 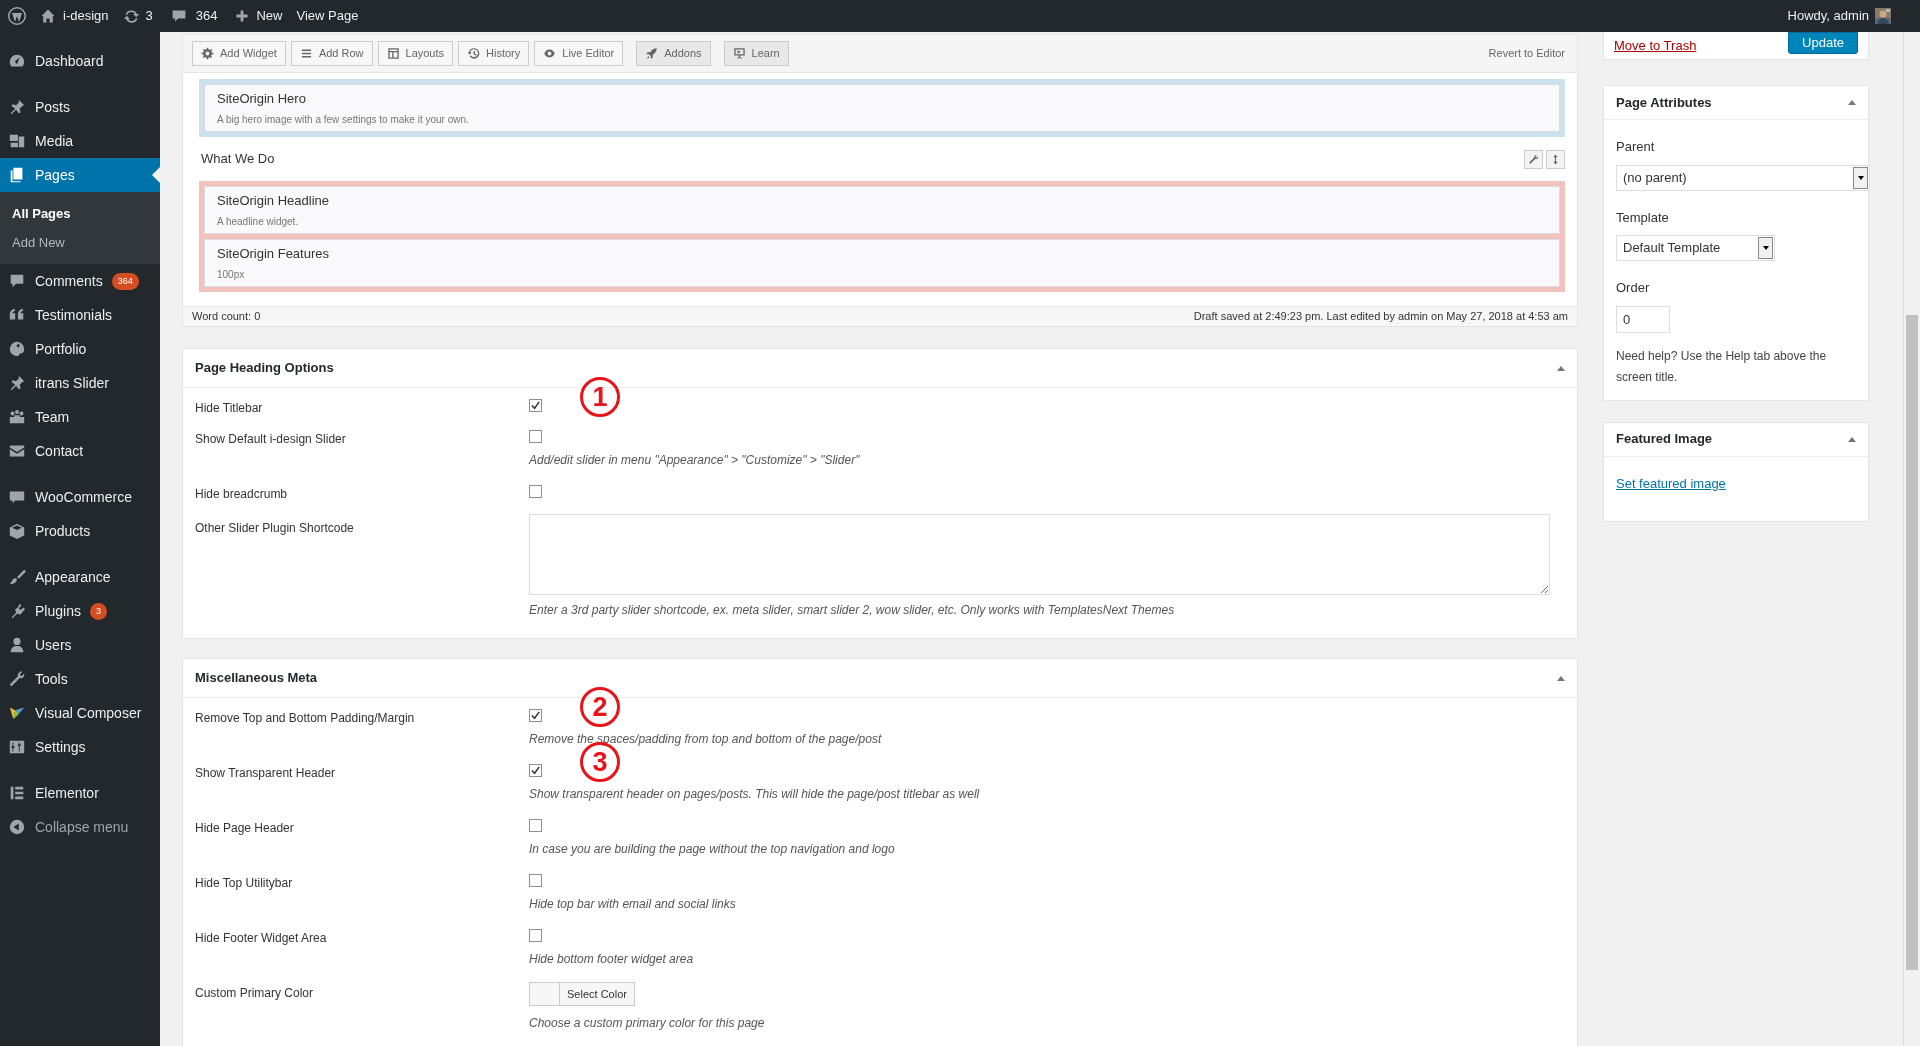 I want to click on order-field: 0, so click(x=1643, y=319).